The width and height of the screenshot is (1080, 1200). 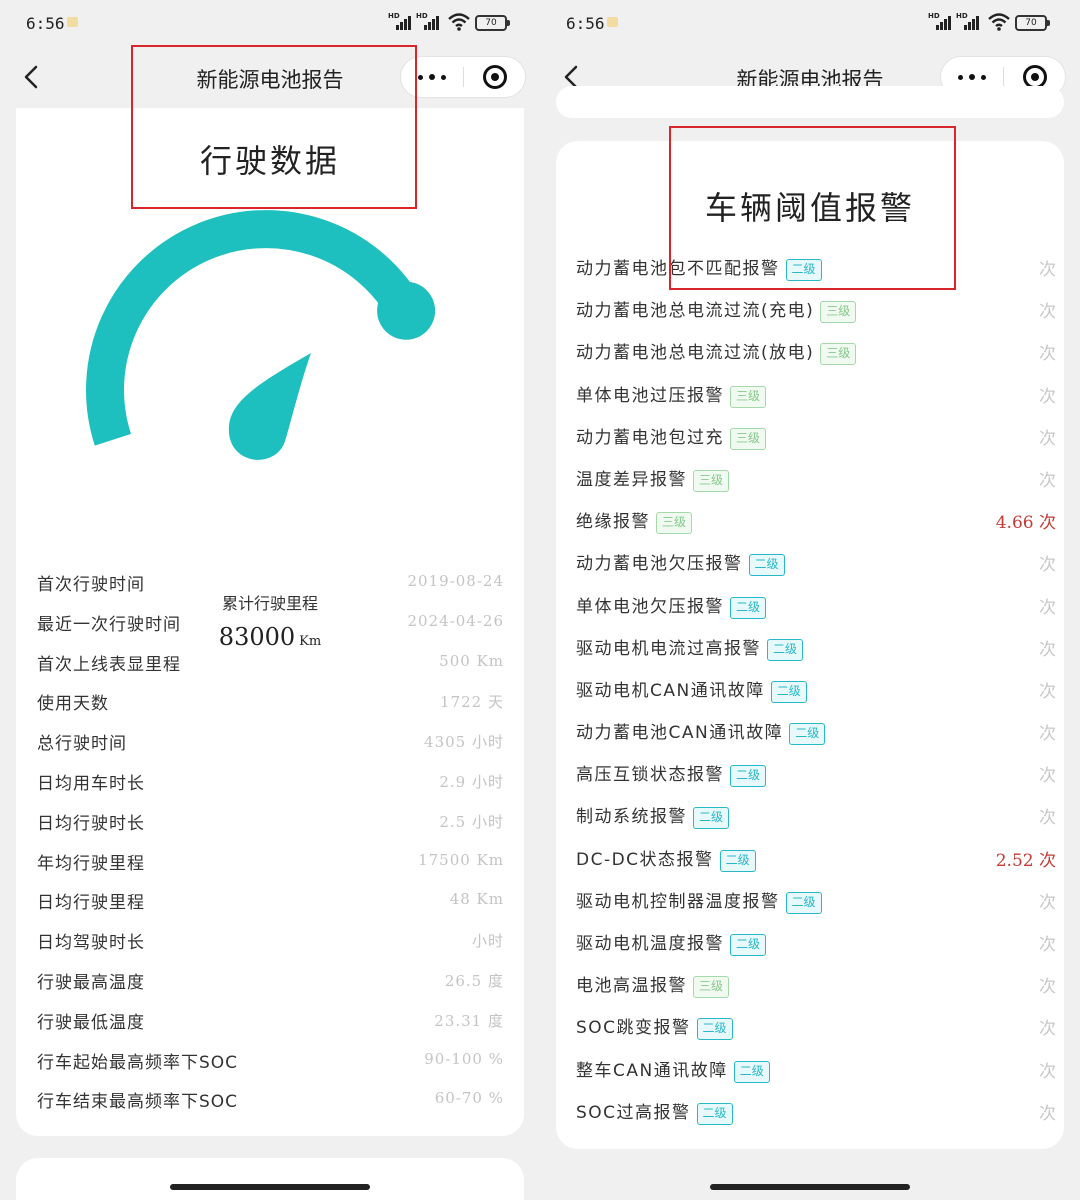 I want to click on alarm-row: 动力蓄电池包过充 三级 次, so click(x=816, y=440).